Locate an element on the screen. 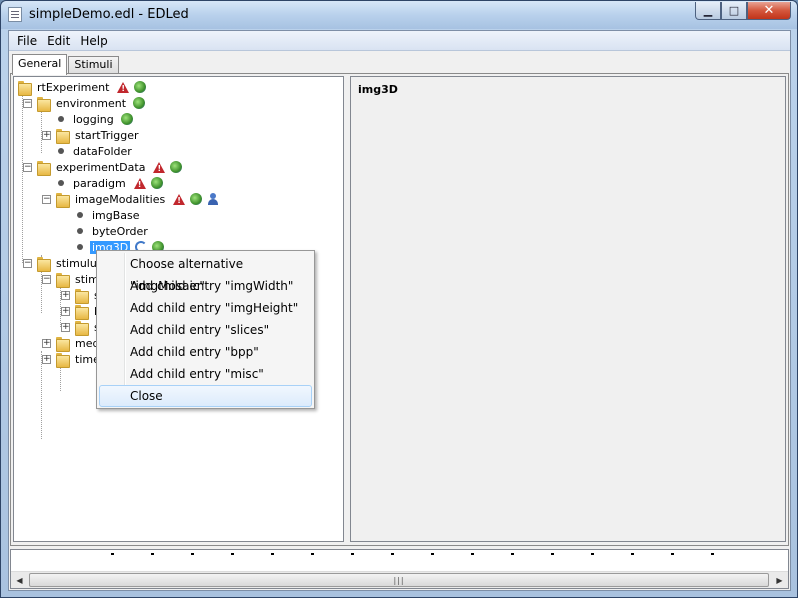 The image size is (798, 598). tree-node-rtexperiment: rtExperiment is located at coordinates (82, 87).